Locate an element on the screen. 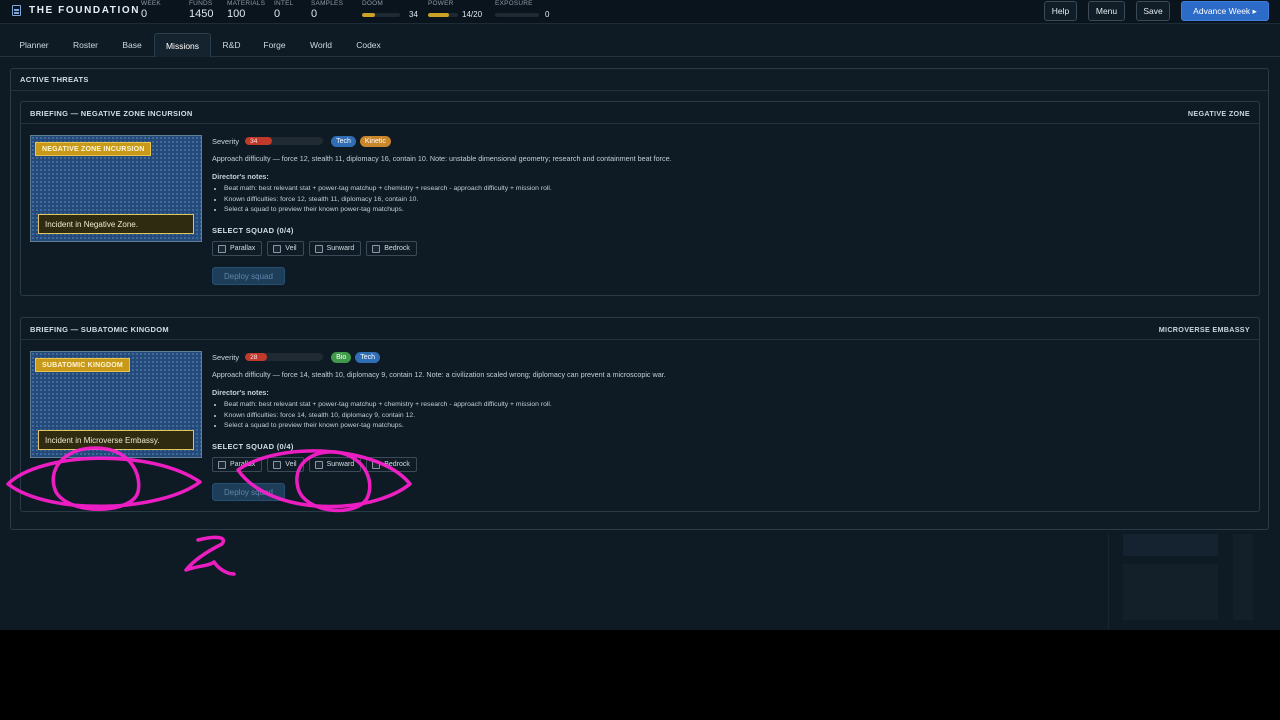 This screenshot has height=720, width=1280. power-meter is located at coordinates (443, 15).